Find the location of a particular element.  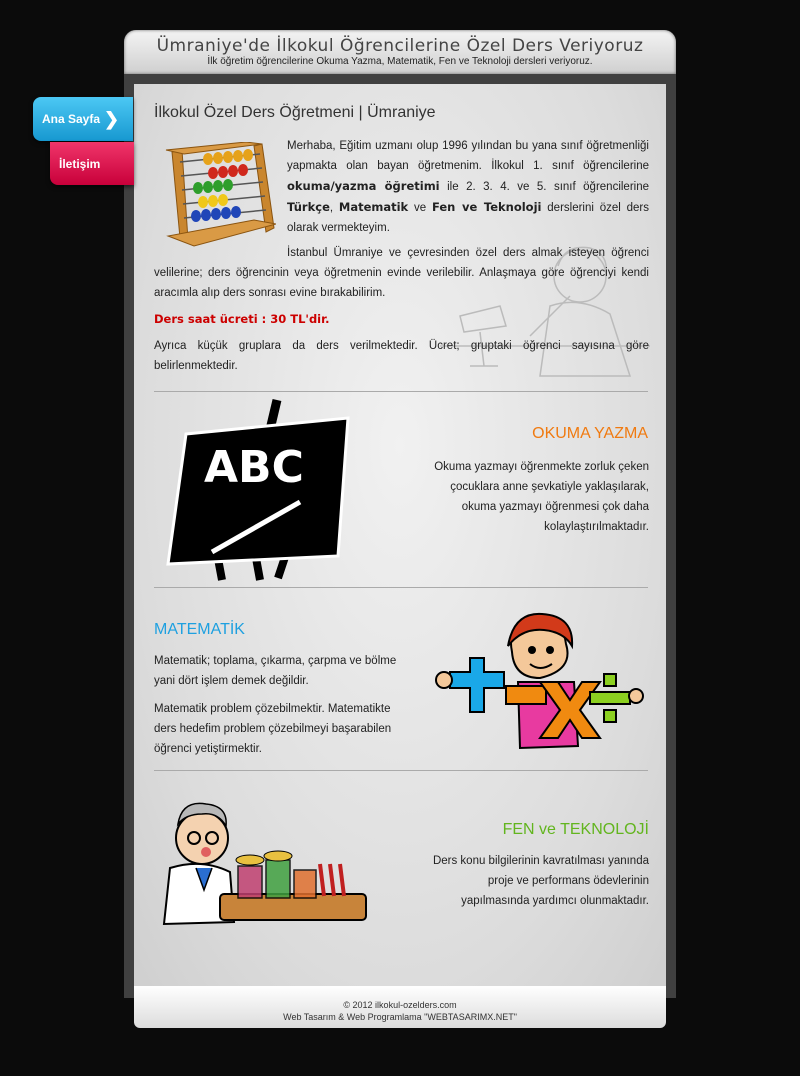

intro-bold-text: Türkçe is located at coordinates (308, 207).